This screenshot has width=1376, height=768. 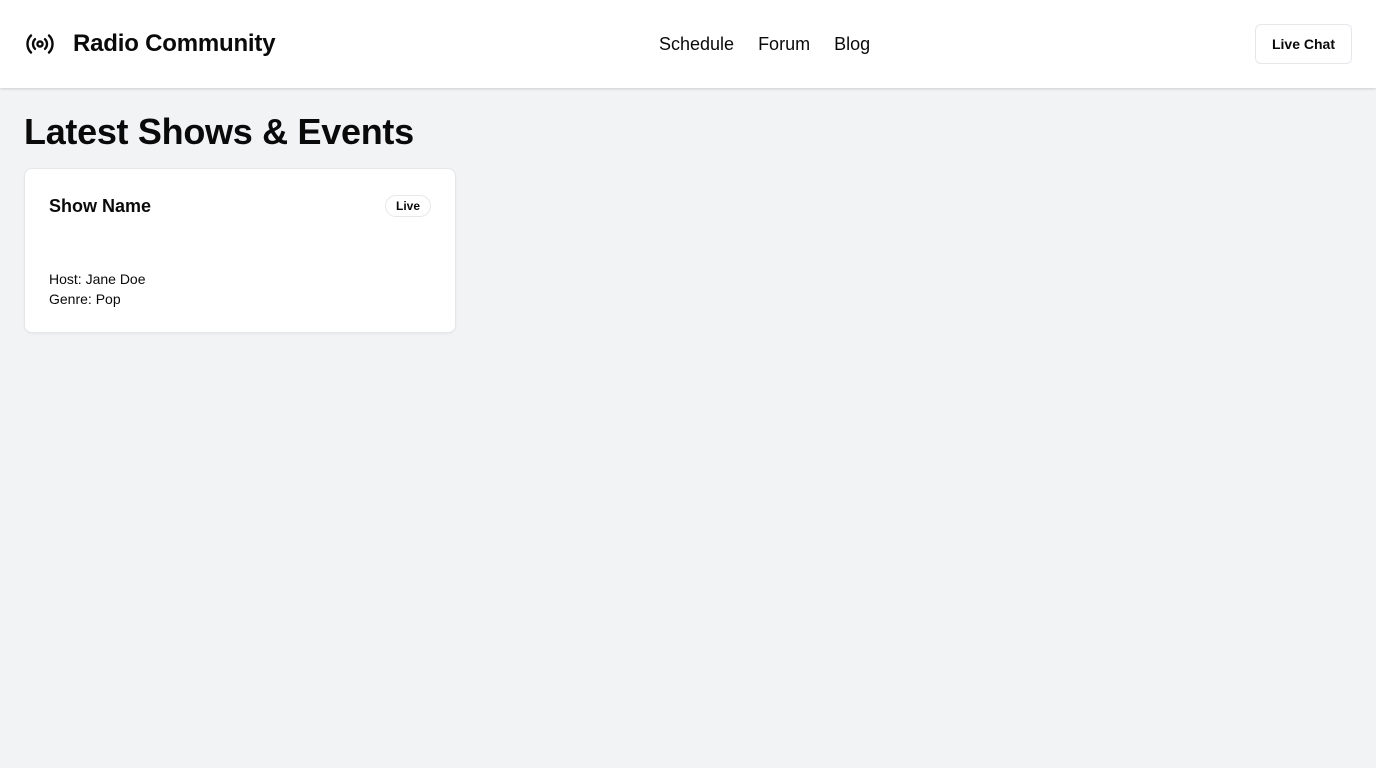 I want to click on main-nav: Schedule Forum Blog, so click(x=764, y=44).